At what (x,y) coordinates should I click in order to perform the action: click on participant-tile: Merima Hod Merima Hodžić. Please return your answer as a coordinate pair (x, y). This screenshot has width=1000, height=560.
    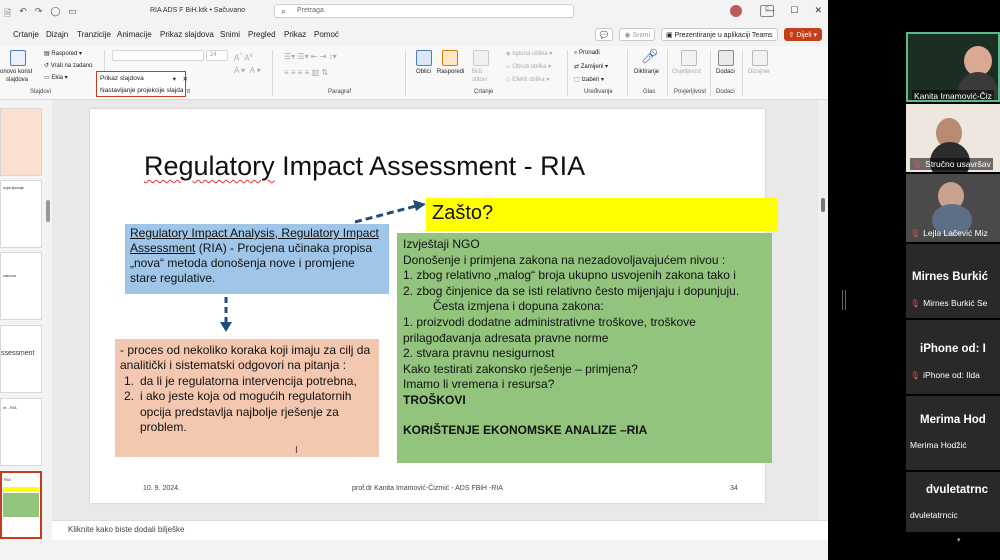
    Looking at the image, I should click on (953, 433).